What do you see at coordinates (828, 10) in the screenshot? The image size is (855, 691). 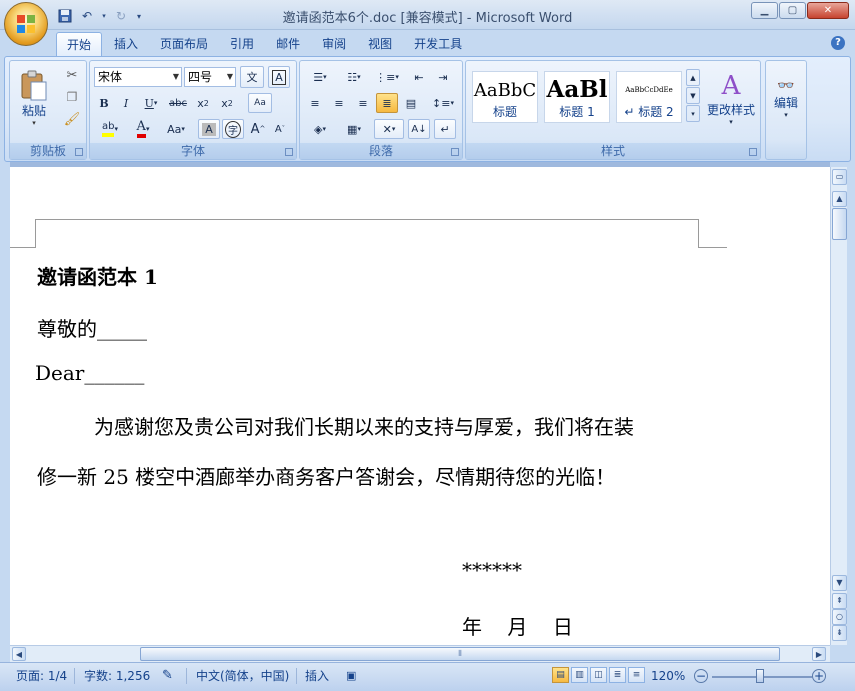 I see `close-button: ✕` at bounding box center [828, 10].